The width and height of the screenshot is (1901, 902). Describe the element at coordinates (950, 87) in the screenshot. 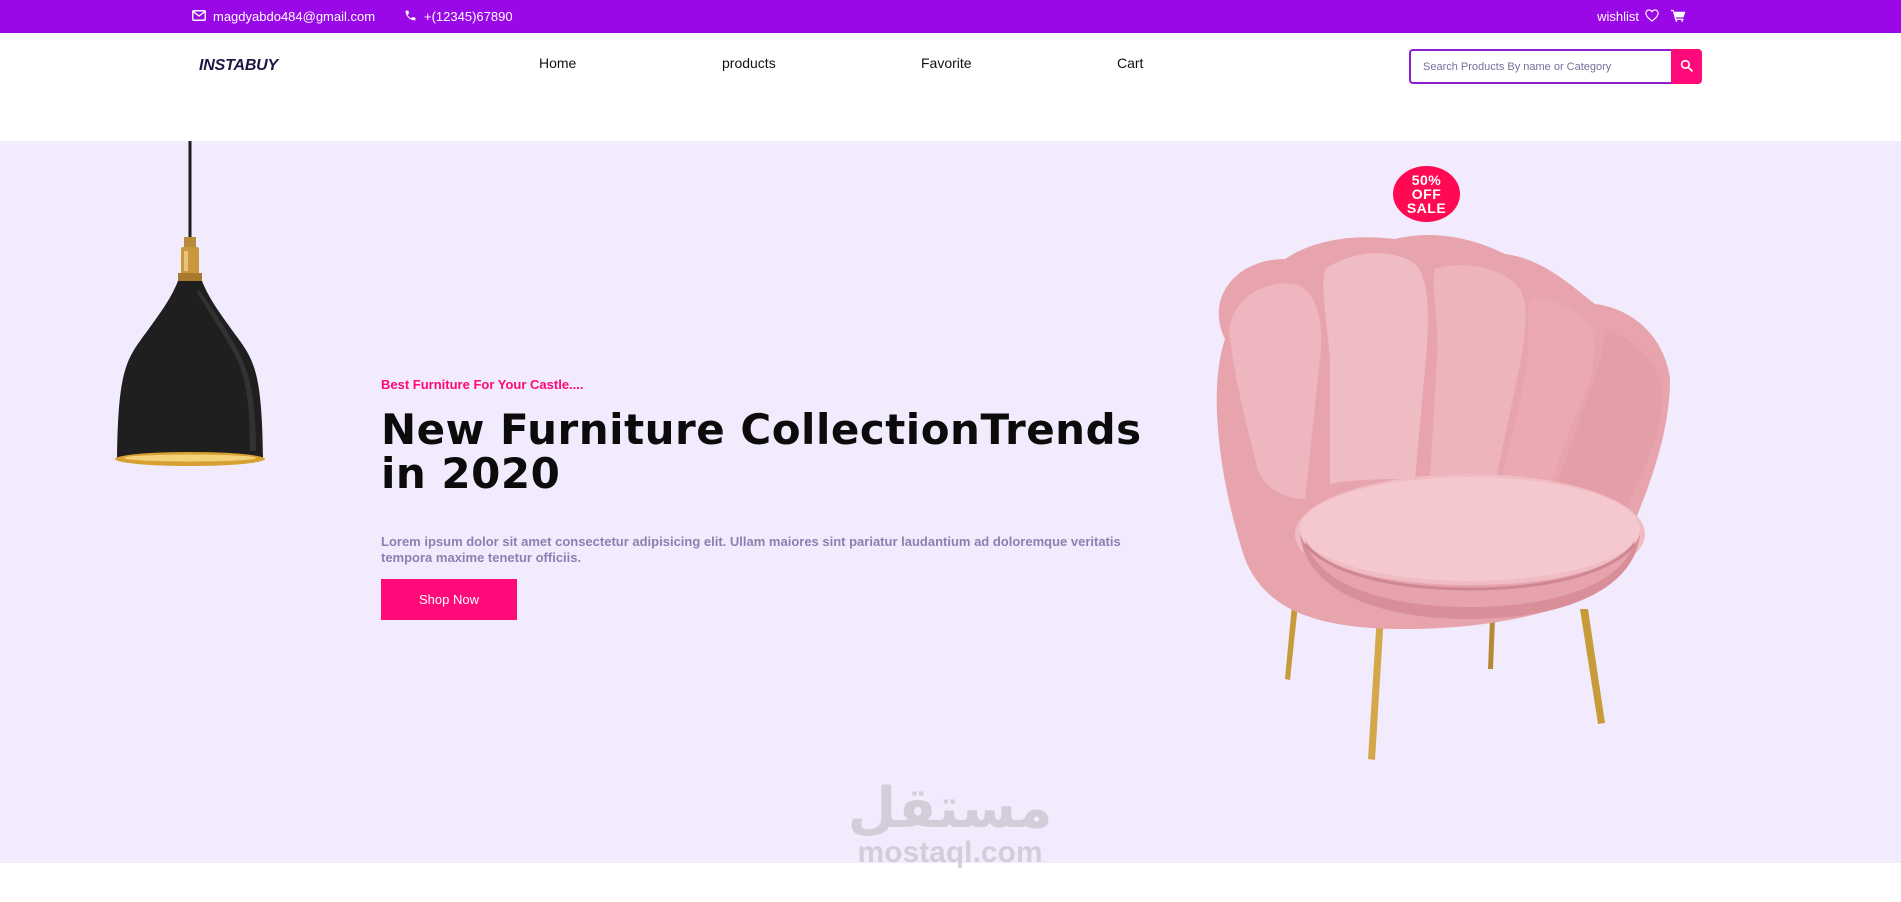

I see `main-navbar: INSTABUY Home products Favorite Cart` at that location.